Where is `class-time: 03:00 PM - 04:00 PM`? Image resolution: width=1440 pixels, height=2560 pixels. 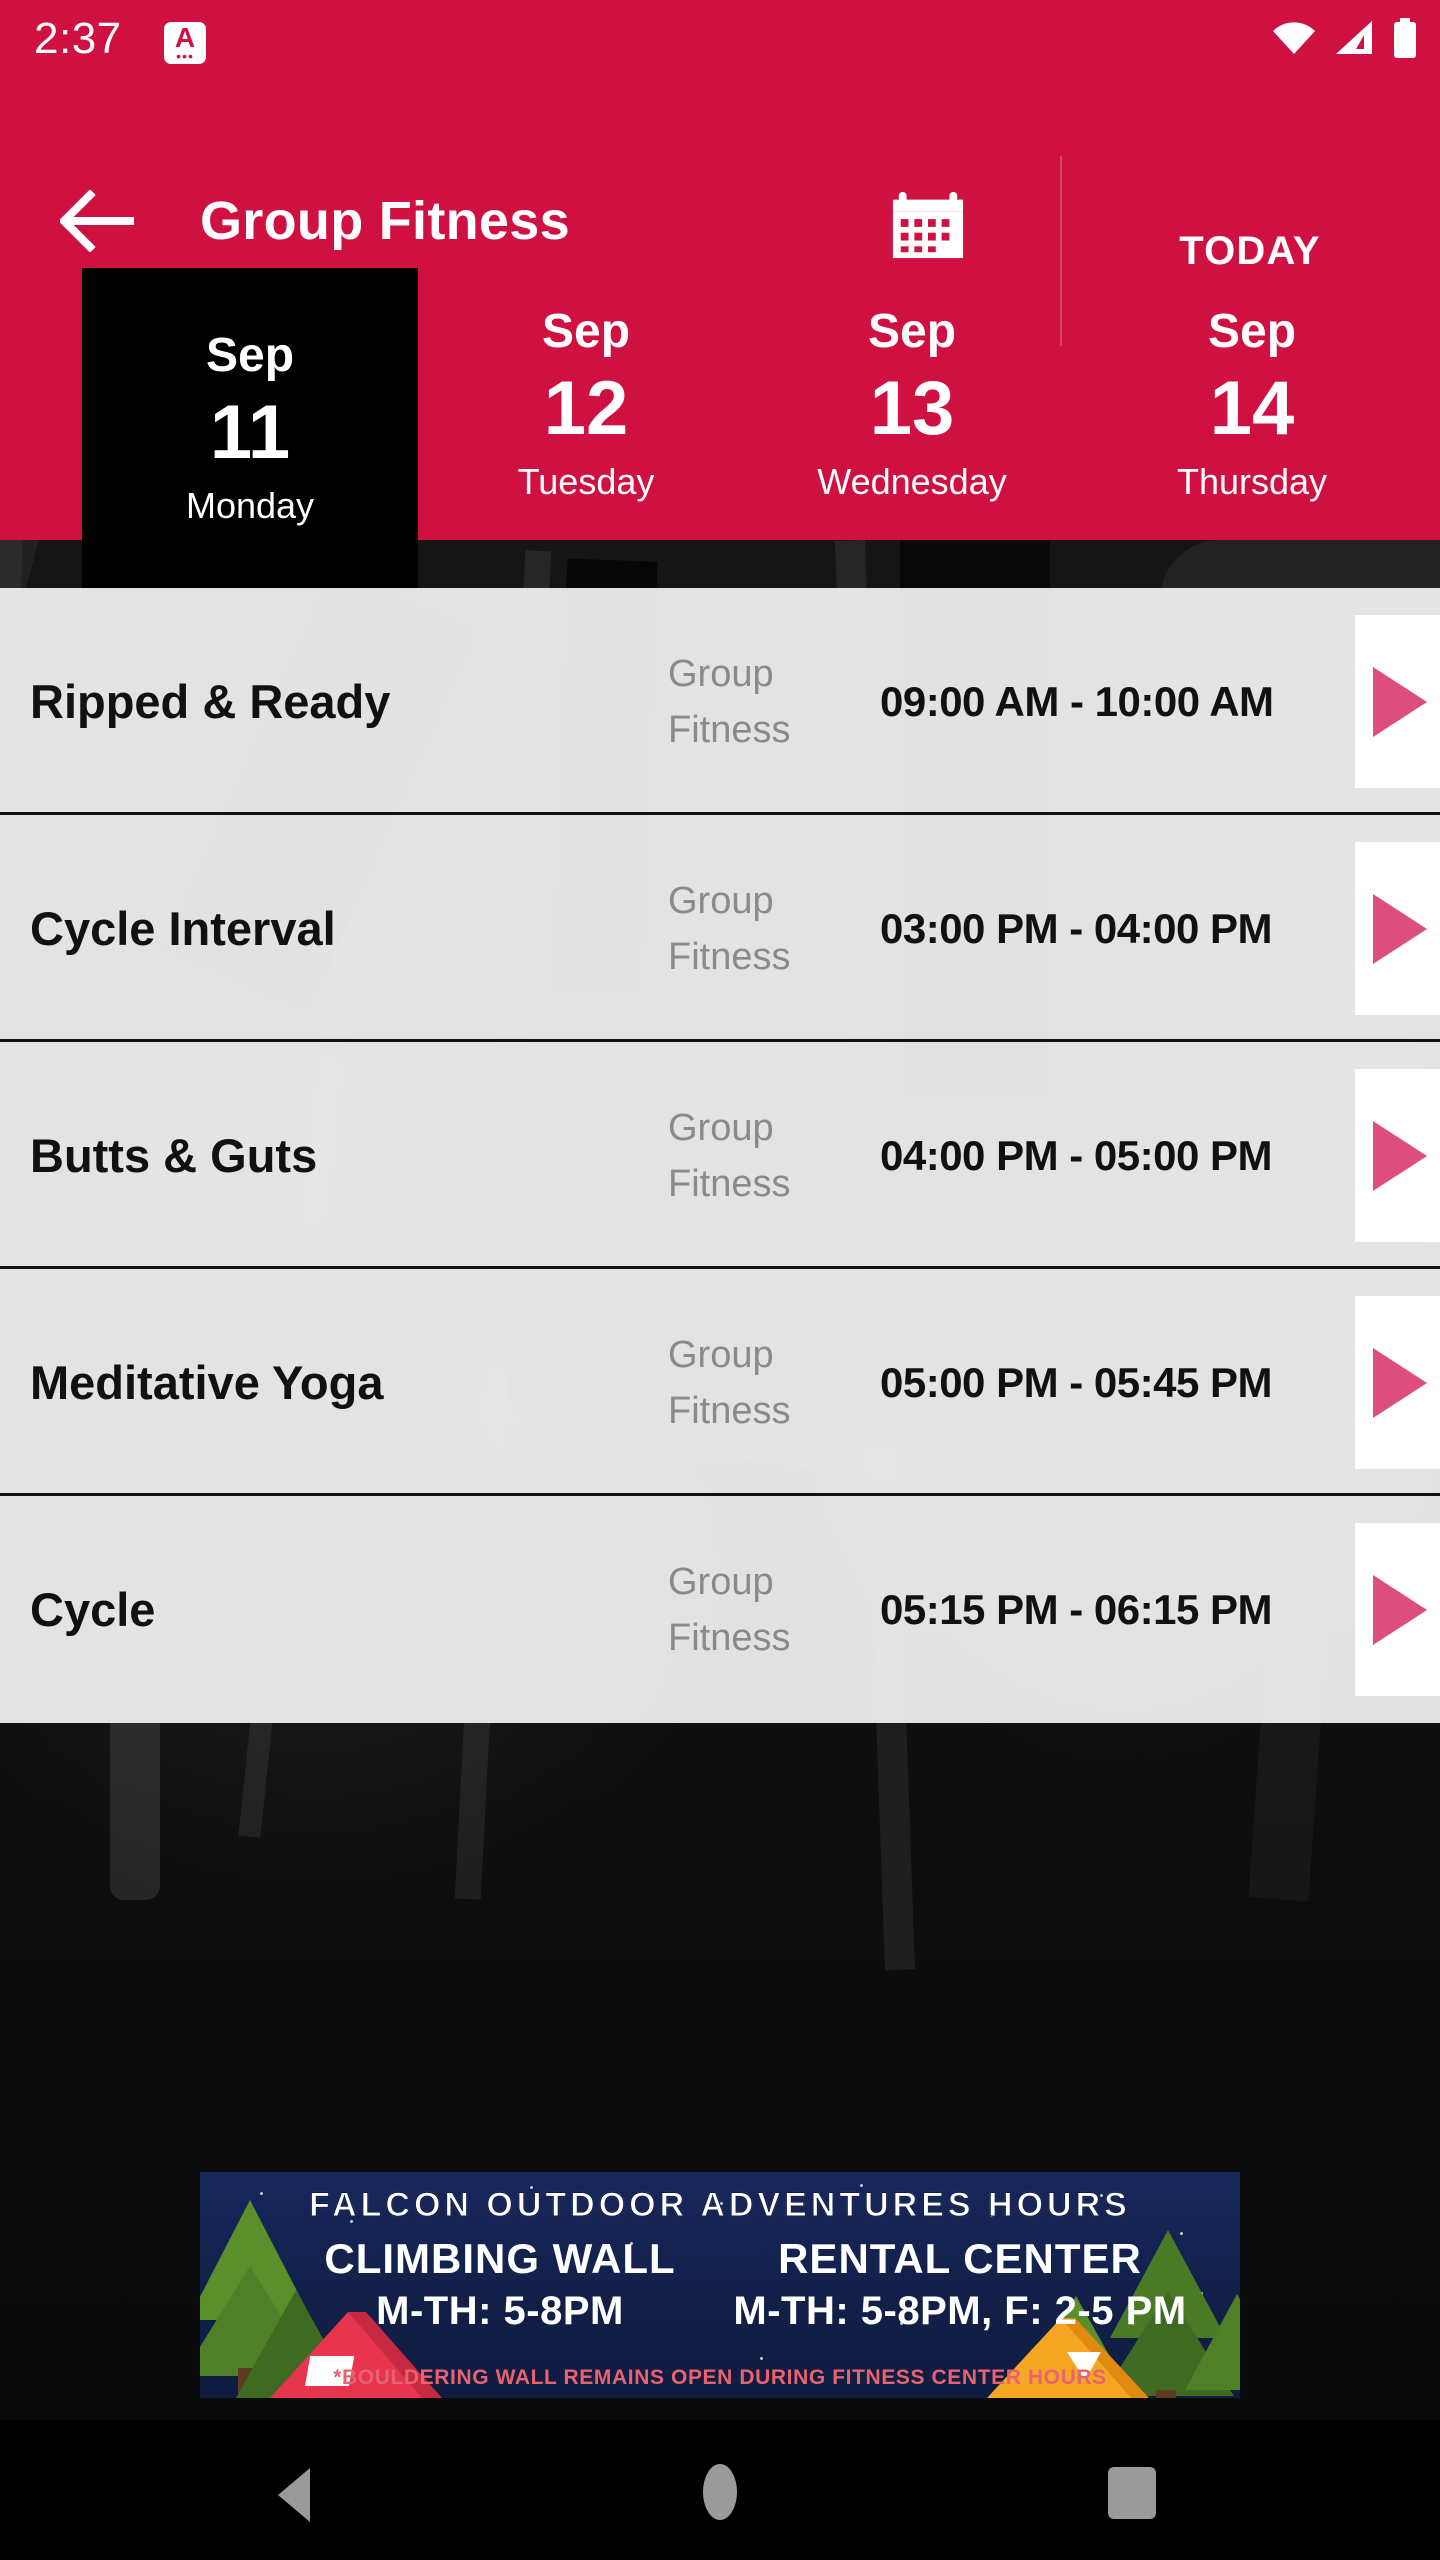
class-time: 03:00 PM - 04:00 PM is located at coordinates (1076, 928).